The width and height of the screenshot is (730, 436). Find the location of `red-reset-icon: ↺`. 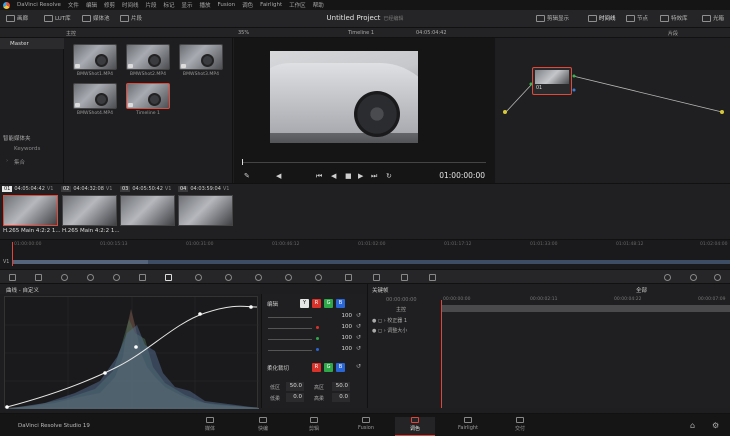

red-reset-icon: ↺ is located at coordinates (358, 326).